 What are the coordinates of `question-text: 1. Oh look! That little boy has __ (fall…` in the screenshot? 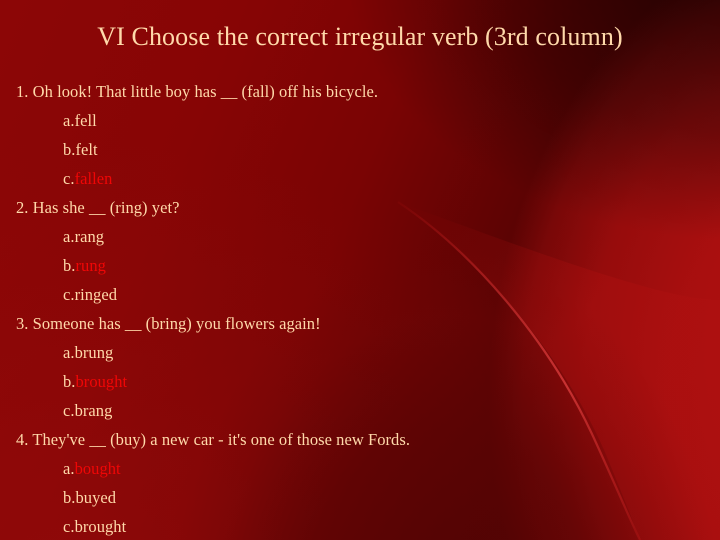 It's located at (197, 91).